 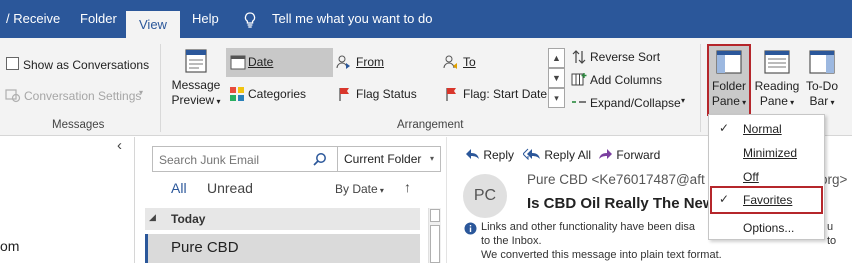 I want to click on sort-by-dropdown: By Date ▾, so click(x=359, y=189).